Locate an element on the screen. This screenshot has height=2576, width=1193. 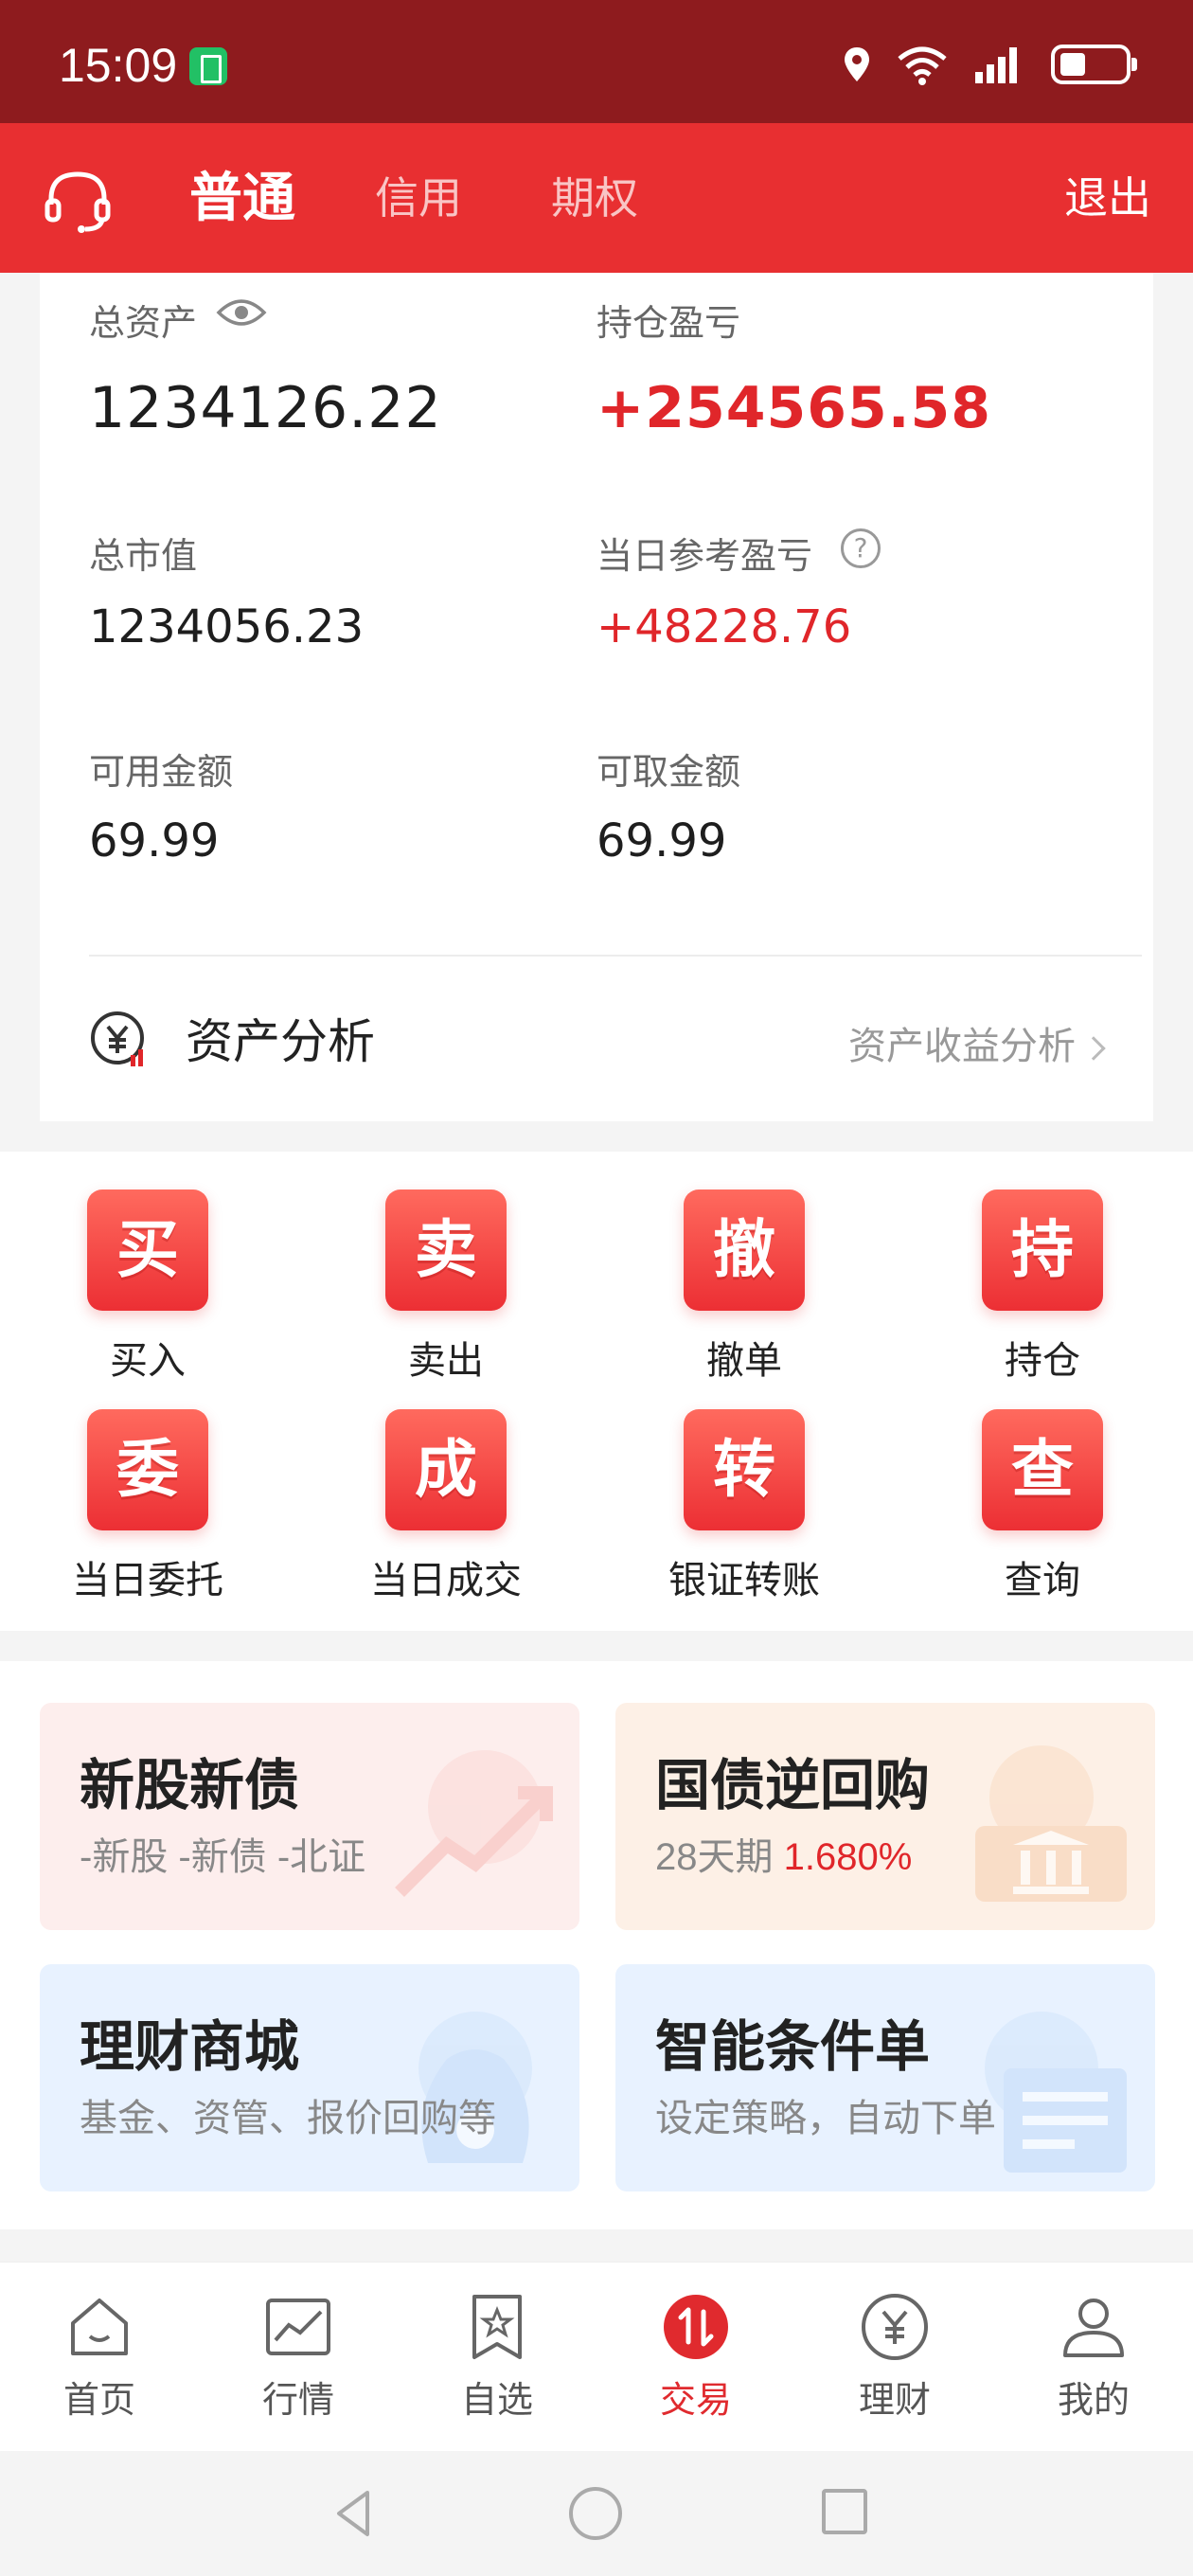
promo-title: 国债逆回购 is located at coordinates (793, 1785).